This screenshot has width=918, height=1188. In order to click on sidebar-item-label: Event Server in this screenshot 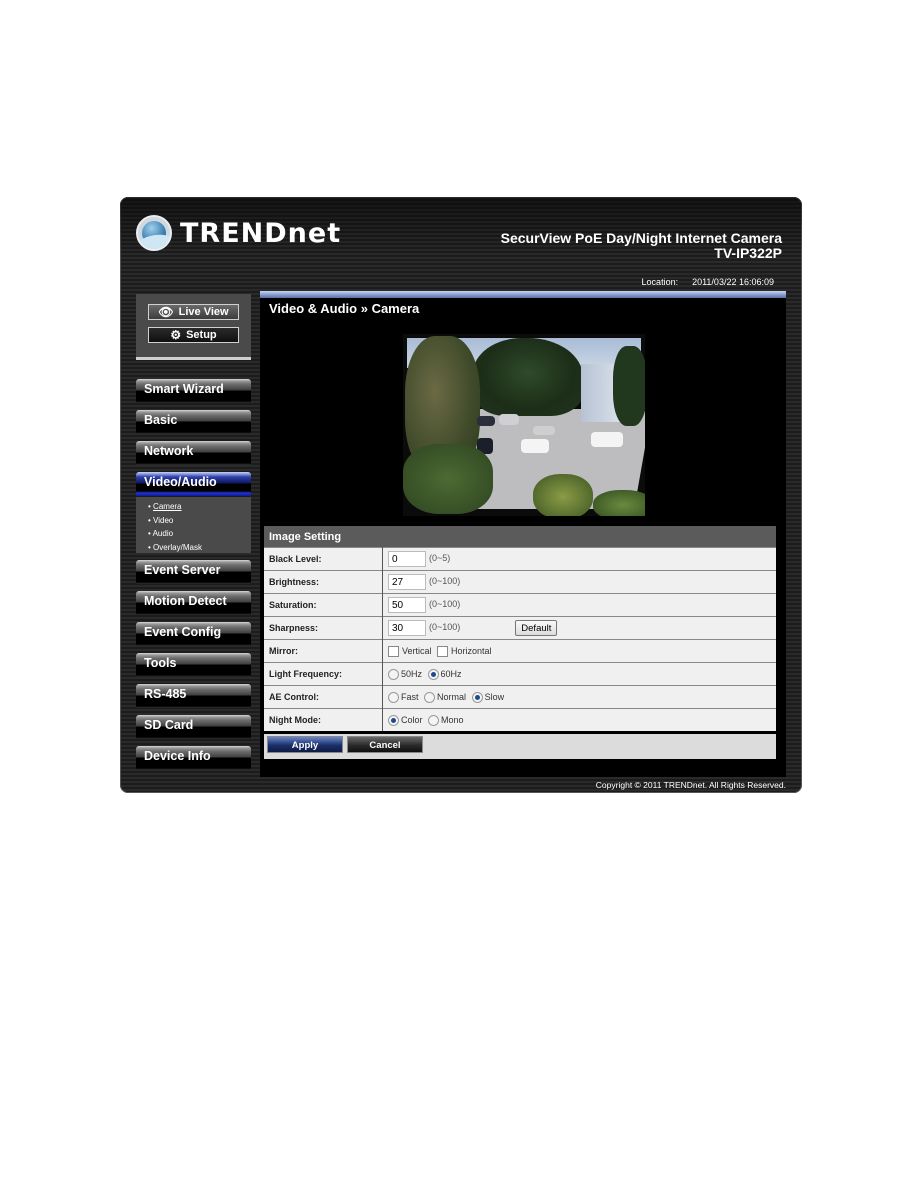, I will do `click(182, 570)`.